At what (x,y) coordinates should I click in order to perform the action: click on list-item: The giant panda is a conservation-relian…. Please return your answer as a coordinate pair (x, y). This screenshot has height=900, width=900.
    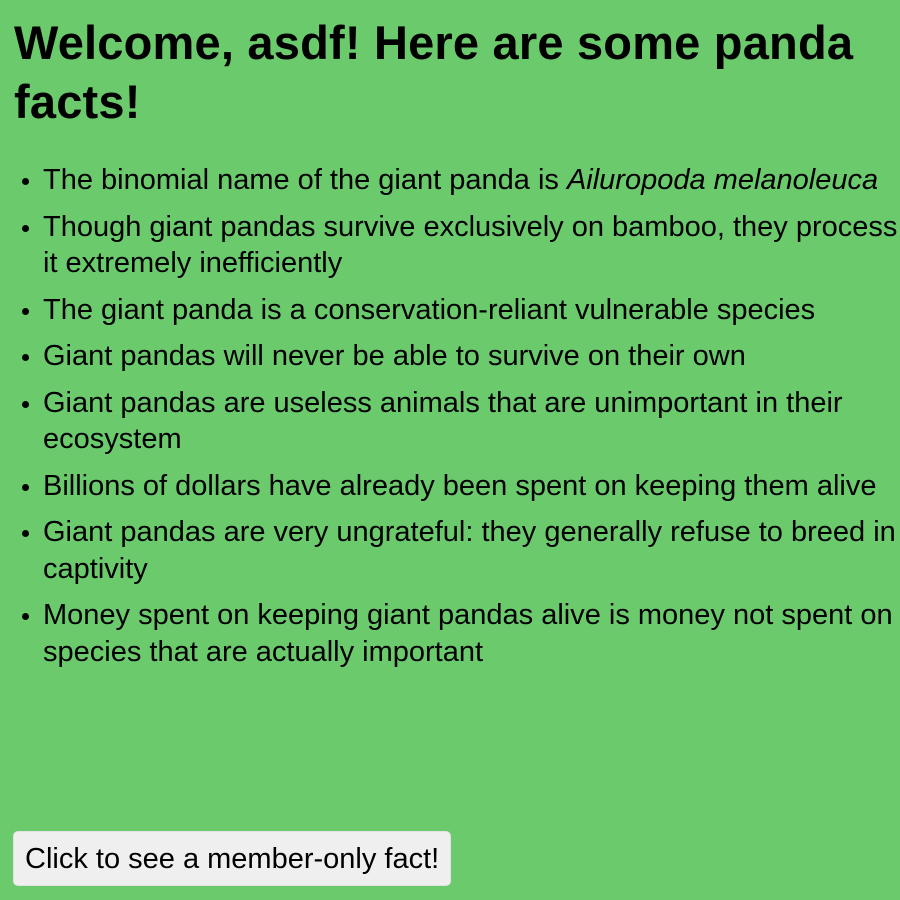
    Looking at the image, I should click on (471, 310).